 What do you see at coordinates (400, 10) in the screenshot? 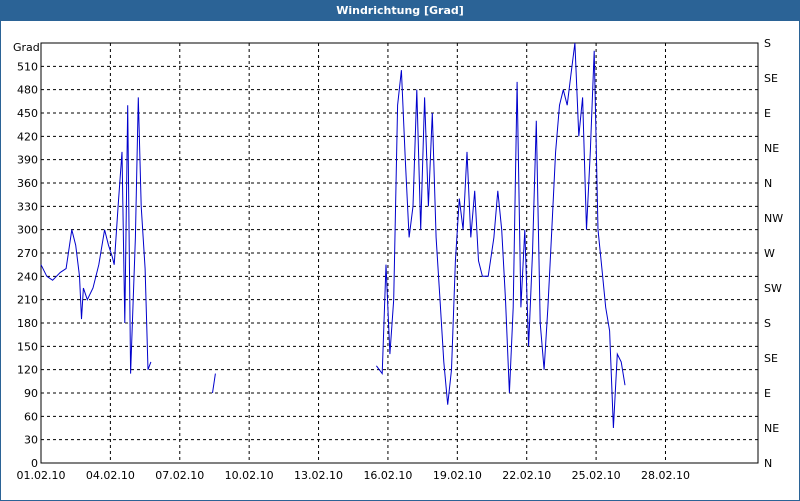
I see `chart-title: Windrichtung [Grad]` at bounding box center [400, 10].